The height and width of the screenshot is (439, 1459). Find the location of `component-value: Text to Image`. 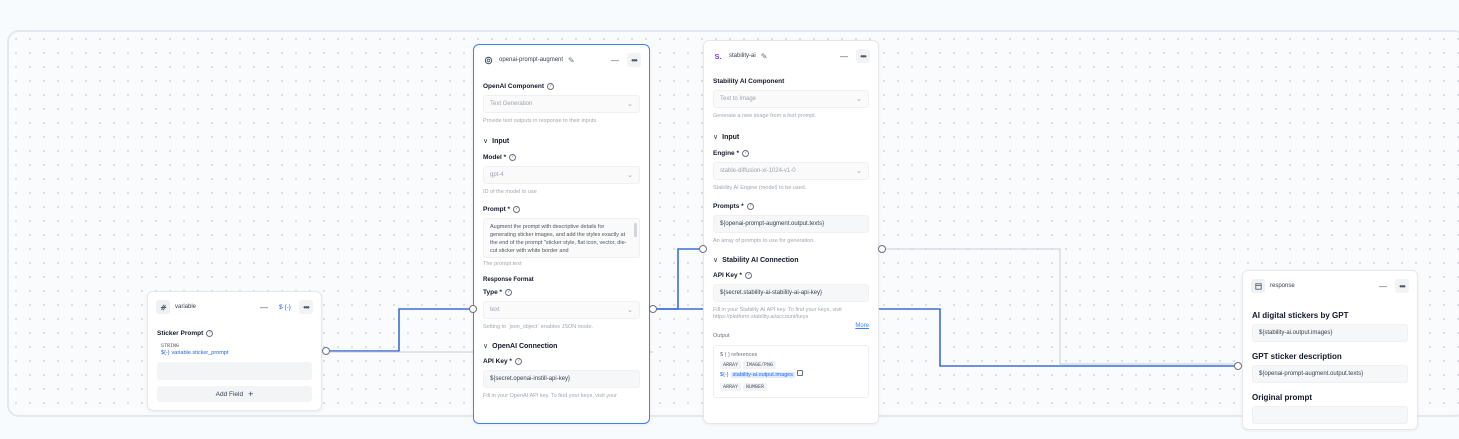

component-value: Text to Image is located at coordinates (738, 99).